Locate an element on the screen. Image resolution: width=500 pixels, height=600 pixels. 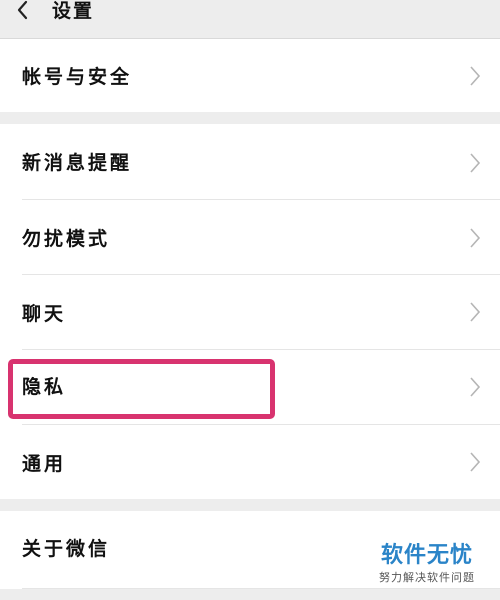
settings-item-account-security: 帐号与安全 is located at coordinates (250, 75).